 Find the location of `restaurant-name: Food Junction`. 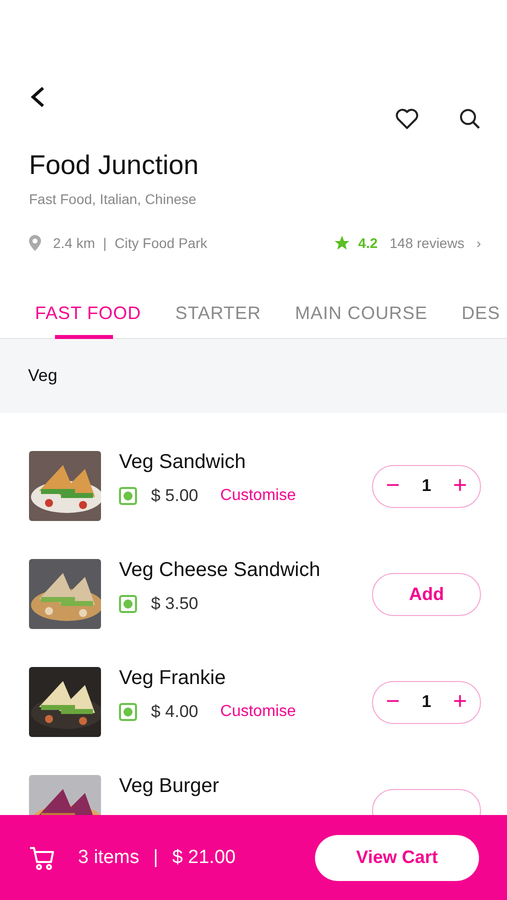

restaurant-name: Food Junction is located at coordinates (114, 165).